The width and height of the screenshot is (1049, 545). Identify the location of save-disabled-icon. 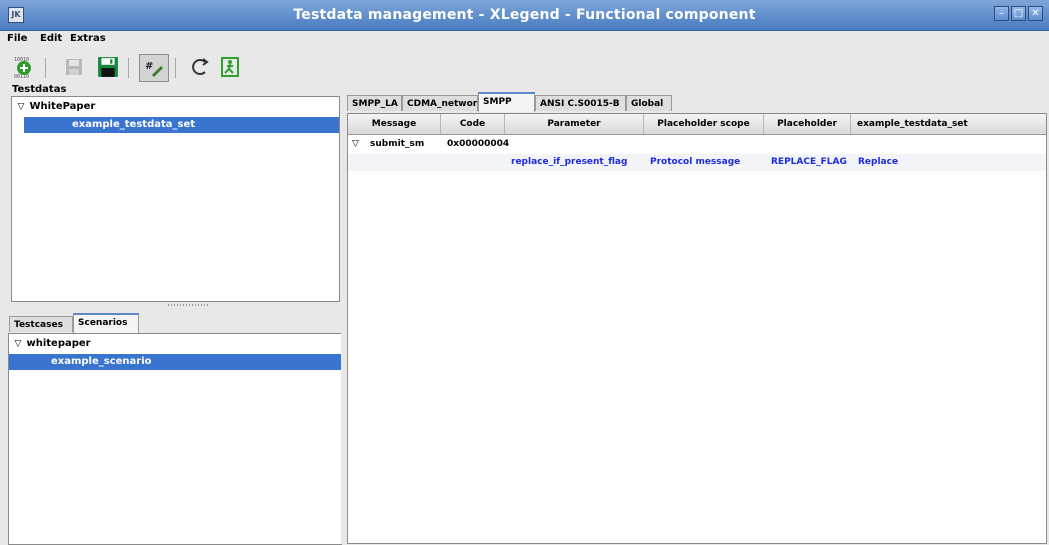
(74, 67).